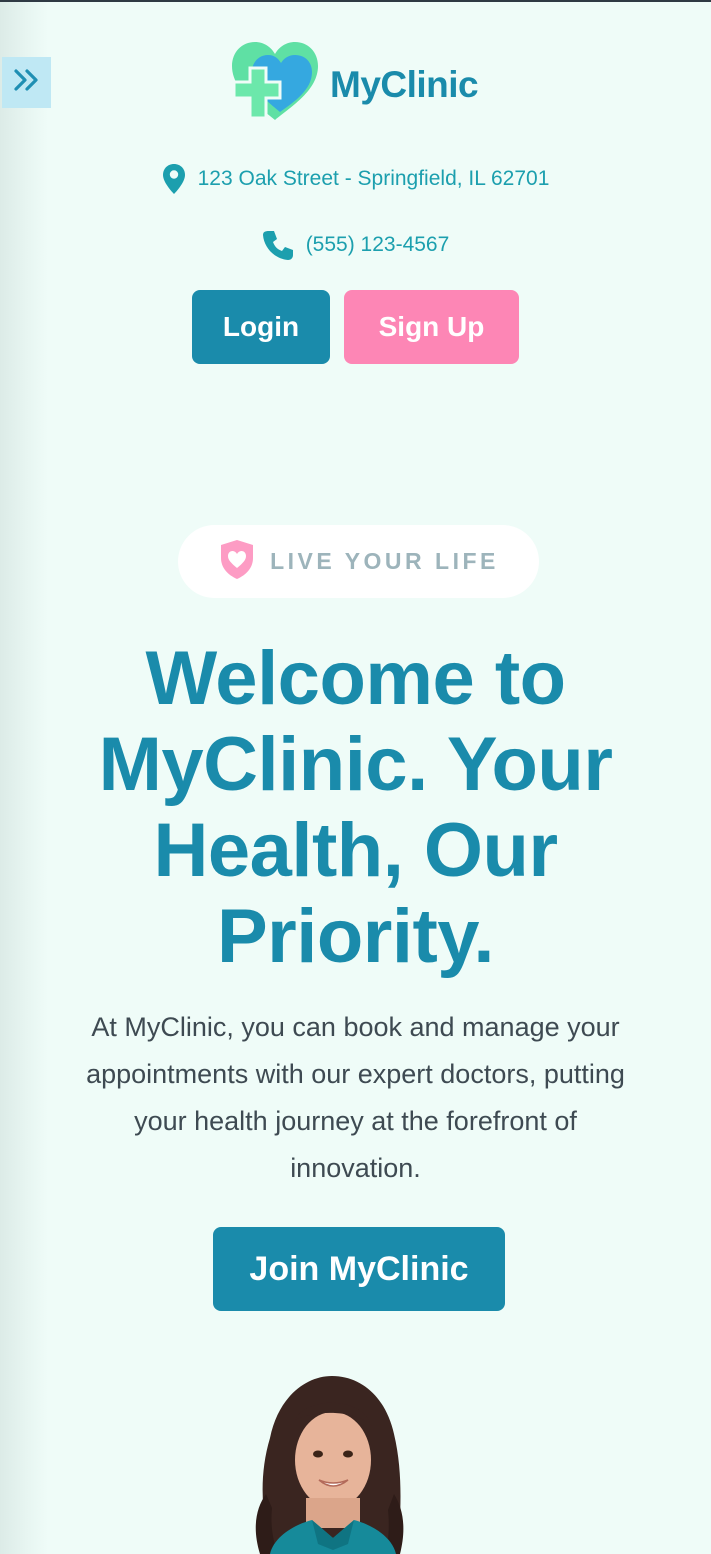 The width and height of the screenshot is (711, 1554). I want to click on phone-row: (555) 123-4567, so click(355, 245).